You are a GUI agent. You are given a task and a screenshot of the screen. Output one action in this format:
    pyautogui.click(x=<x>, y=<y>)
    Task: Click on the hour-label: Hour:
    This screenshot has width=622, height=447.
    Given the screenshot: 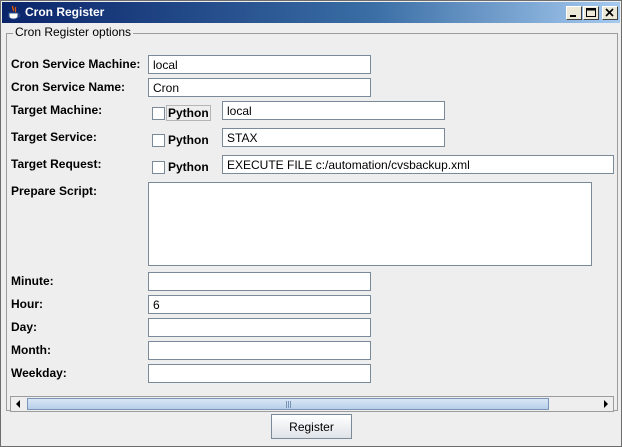 What is the action you would take?
    pyautogui.click(x=27, y=304)
    